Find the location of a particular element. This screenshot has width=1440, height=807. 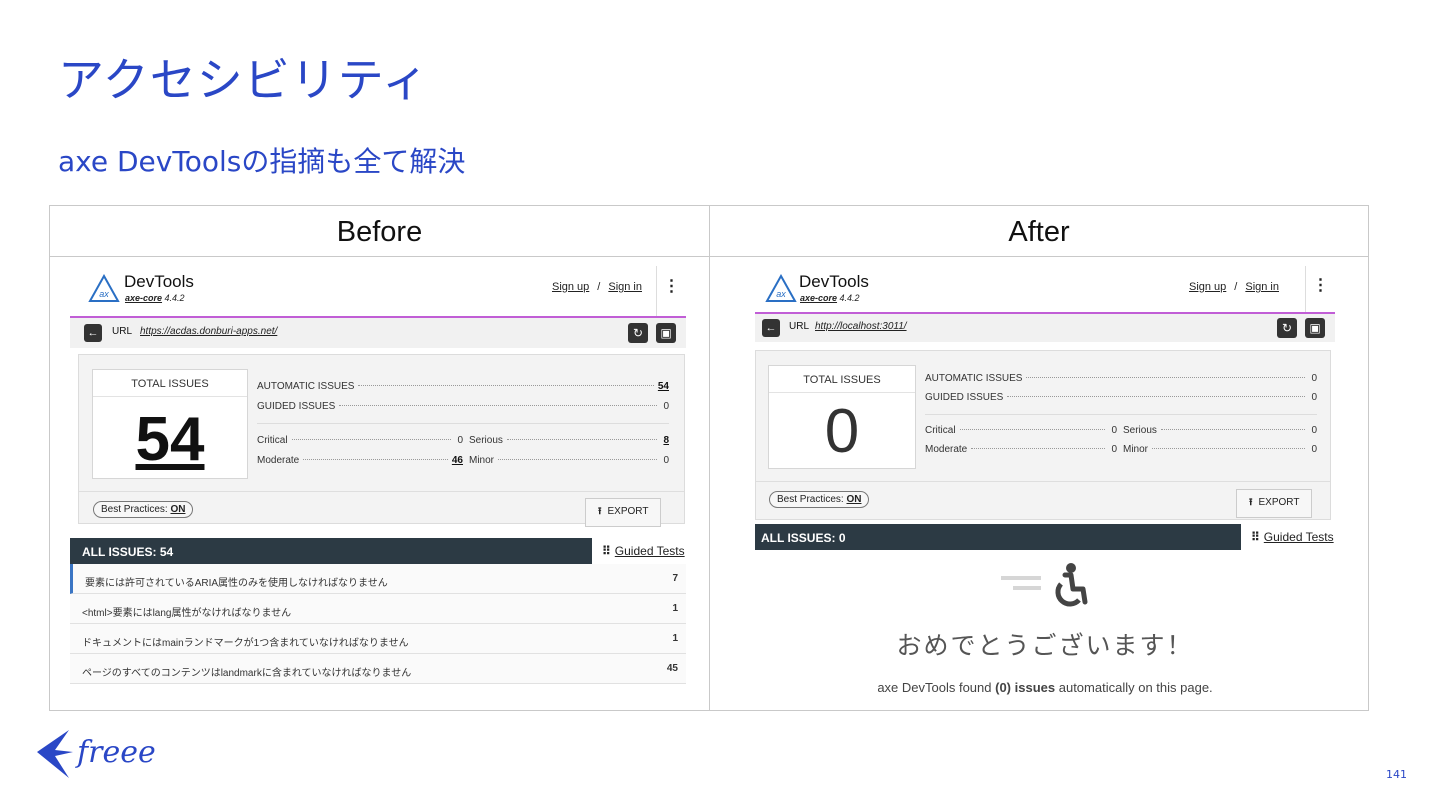

issue-count: 45 is located at coordinates (672, 668).